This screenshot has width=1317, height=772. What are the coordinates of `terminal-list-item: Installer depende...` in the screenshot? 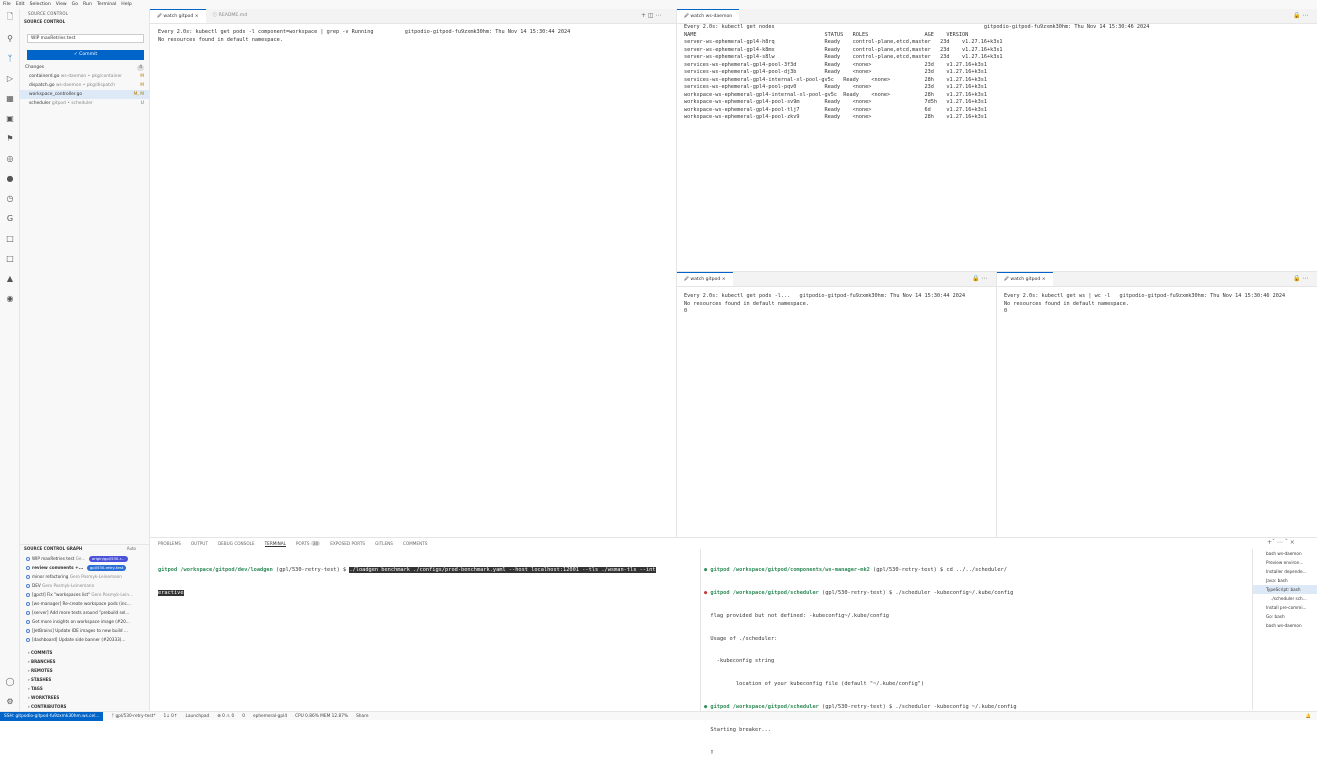 It's located at (1285, 571).